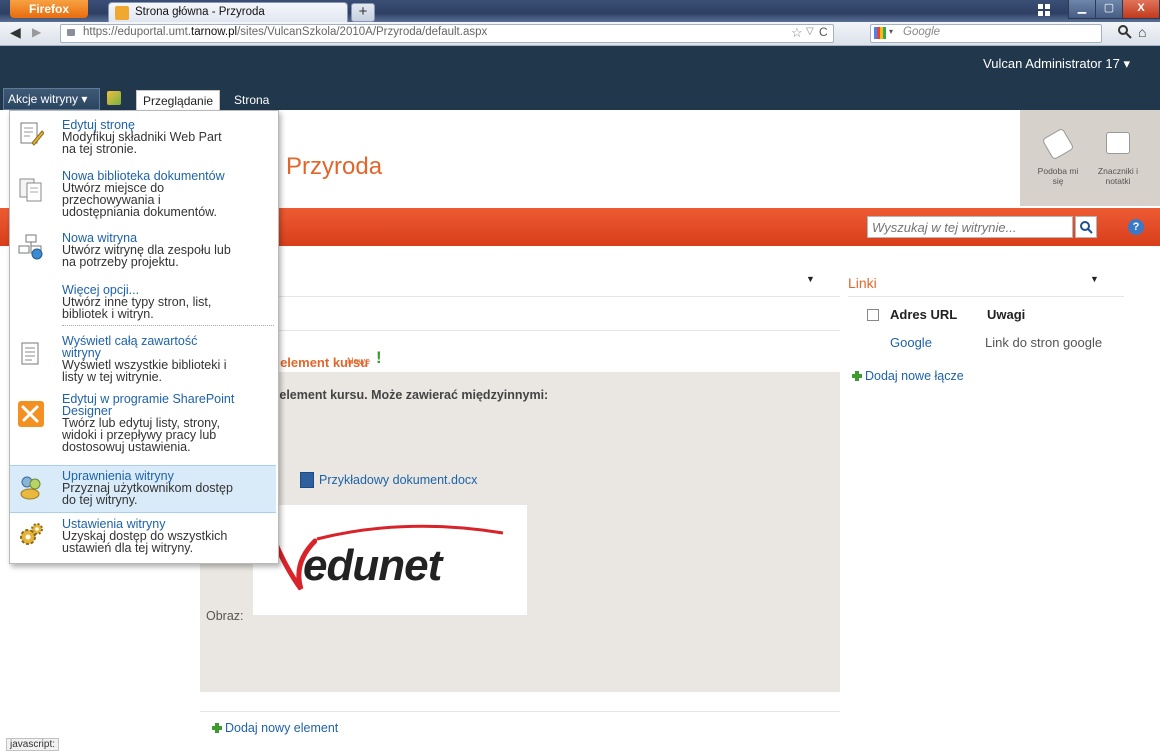 This screenshot has height=751, width=1160. What do you see at coordinates (1109, 9) in the screenshot?
I see `maximize-button: ▢` at bounding box center [1109, 9].